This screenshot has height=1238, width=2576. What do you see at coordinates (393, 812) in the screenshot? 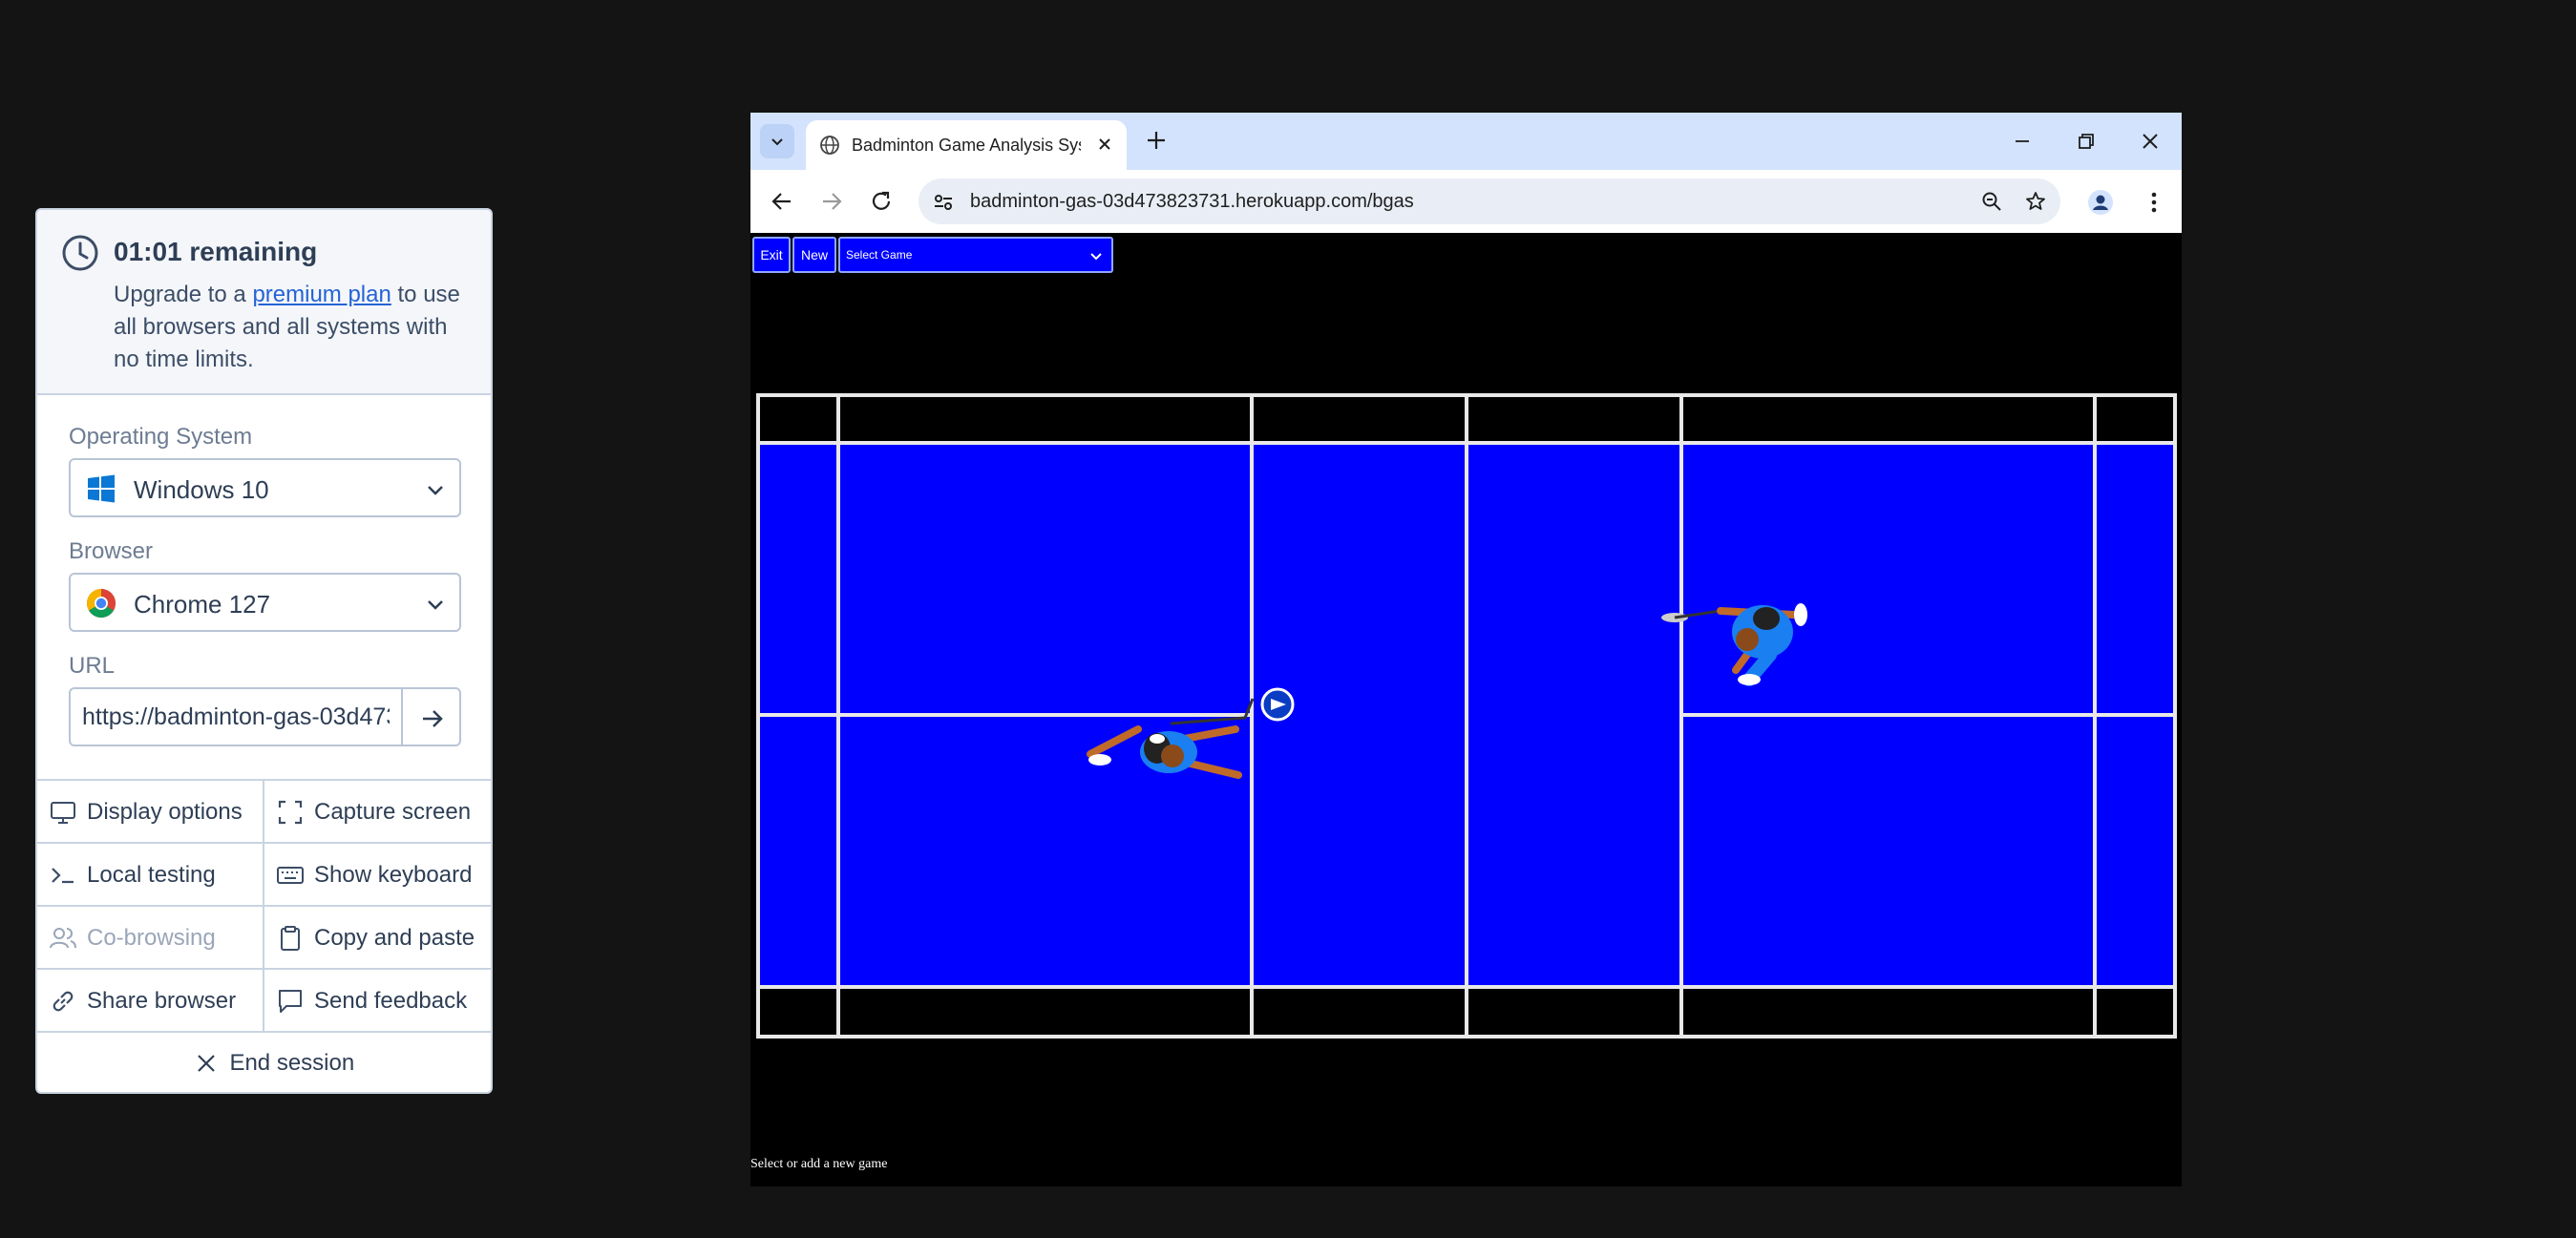
I see `action-label: Capture screen` at bounding box center [393, 812].